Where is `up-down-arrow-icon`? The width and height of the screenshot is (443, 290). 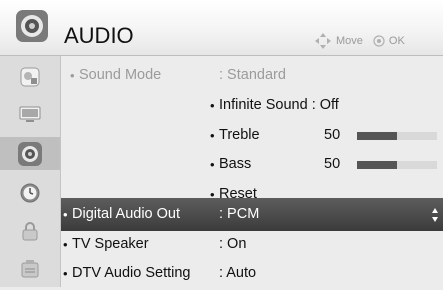
up-down-arrow-icon is located at coordinates (435, 215).